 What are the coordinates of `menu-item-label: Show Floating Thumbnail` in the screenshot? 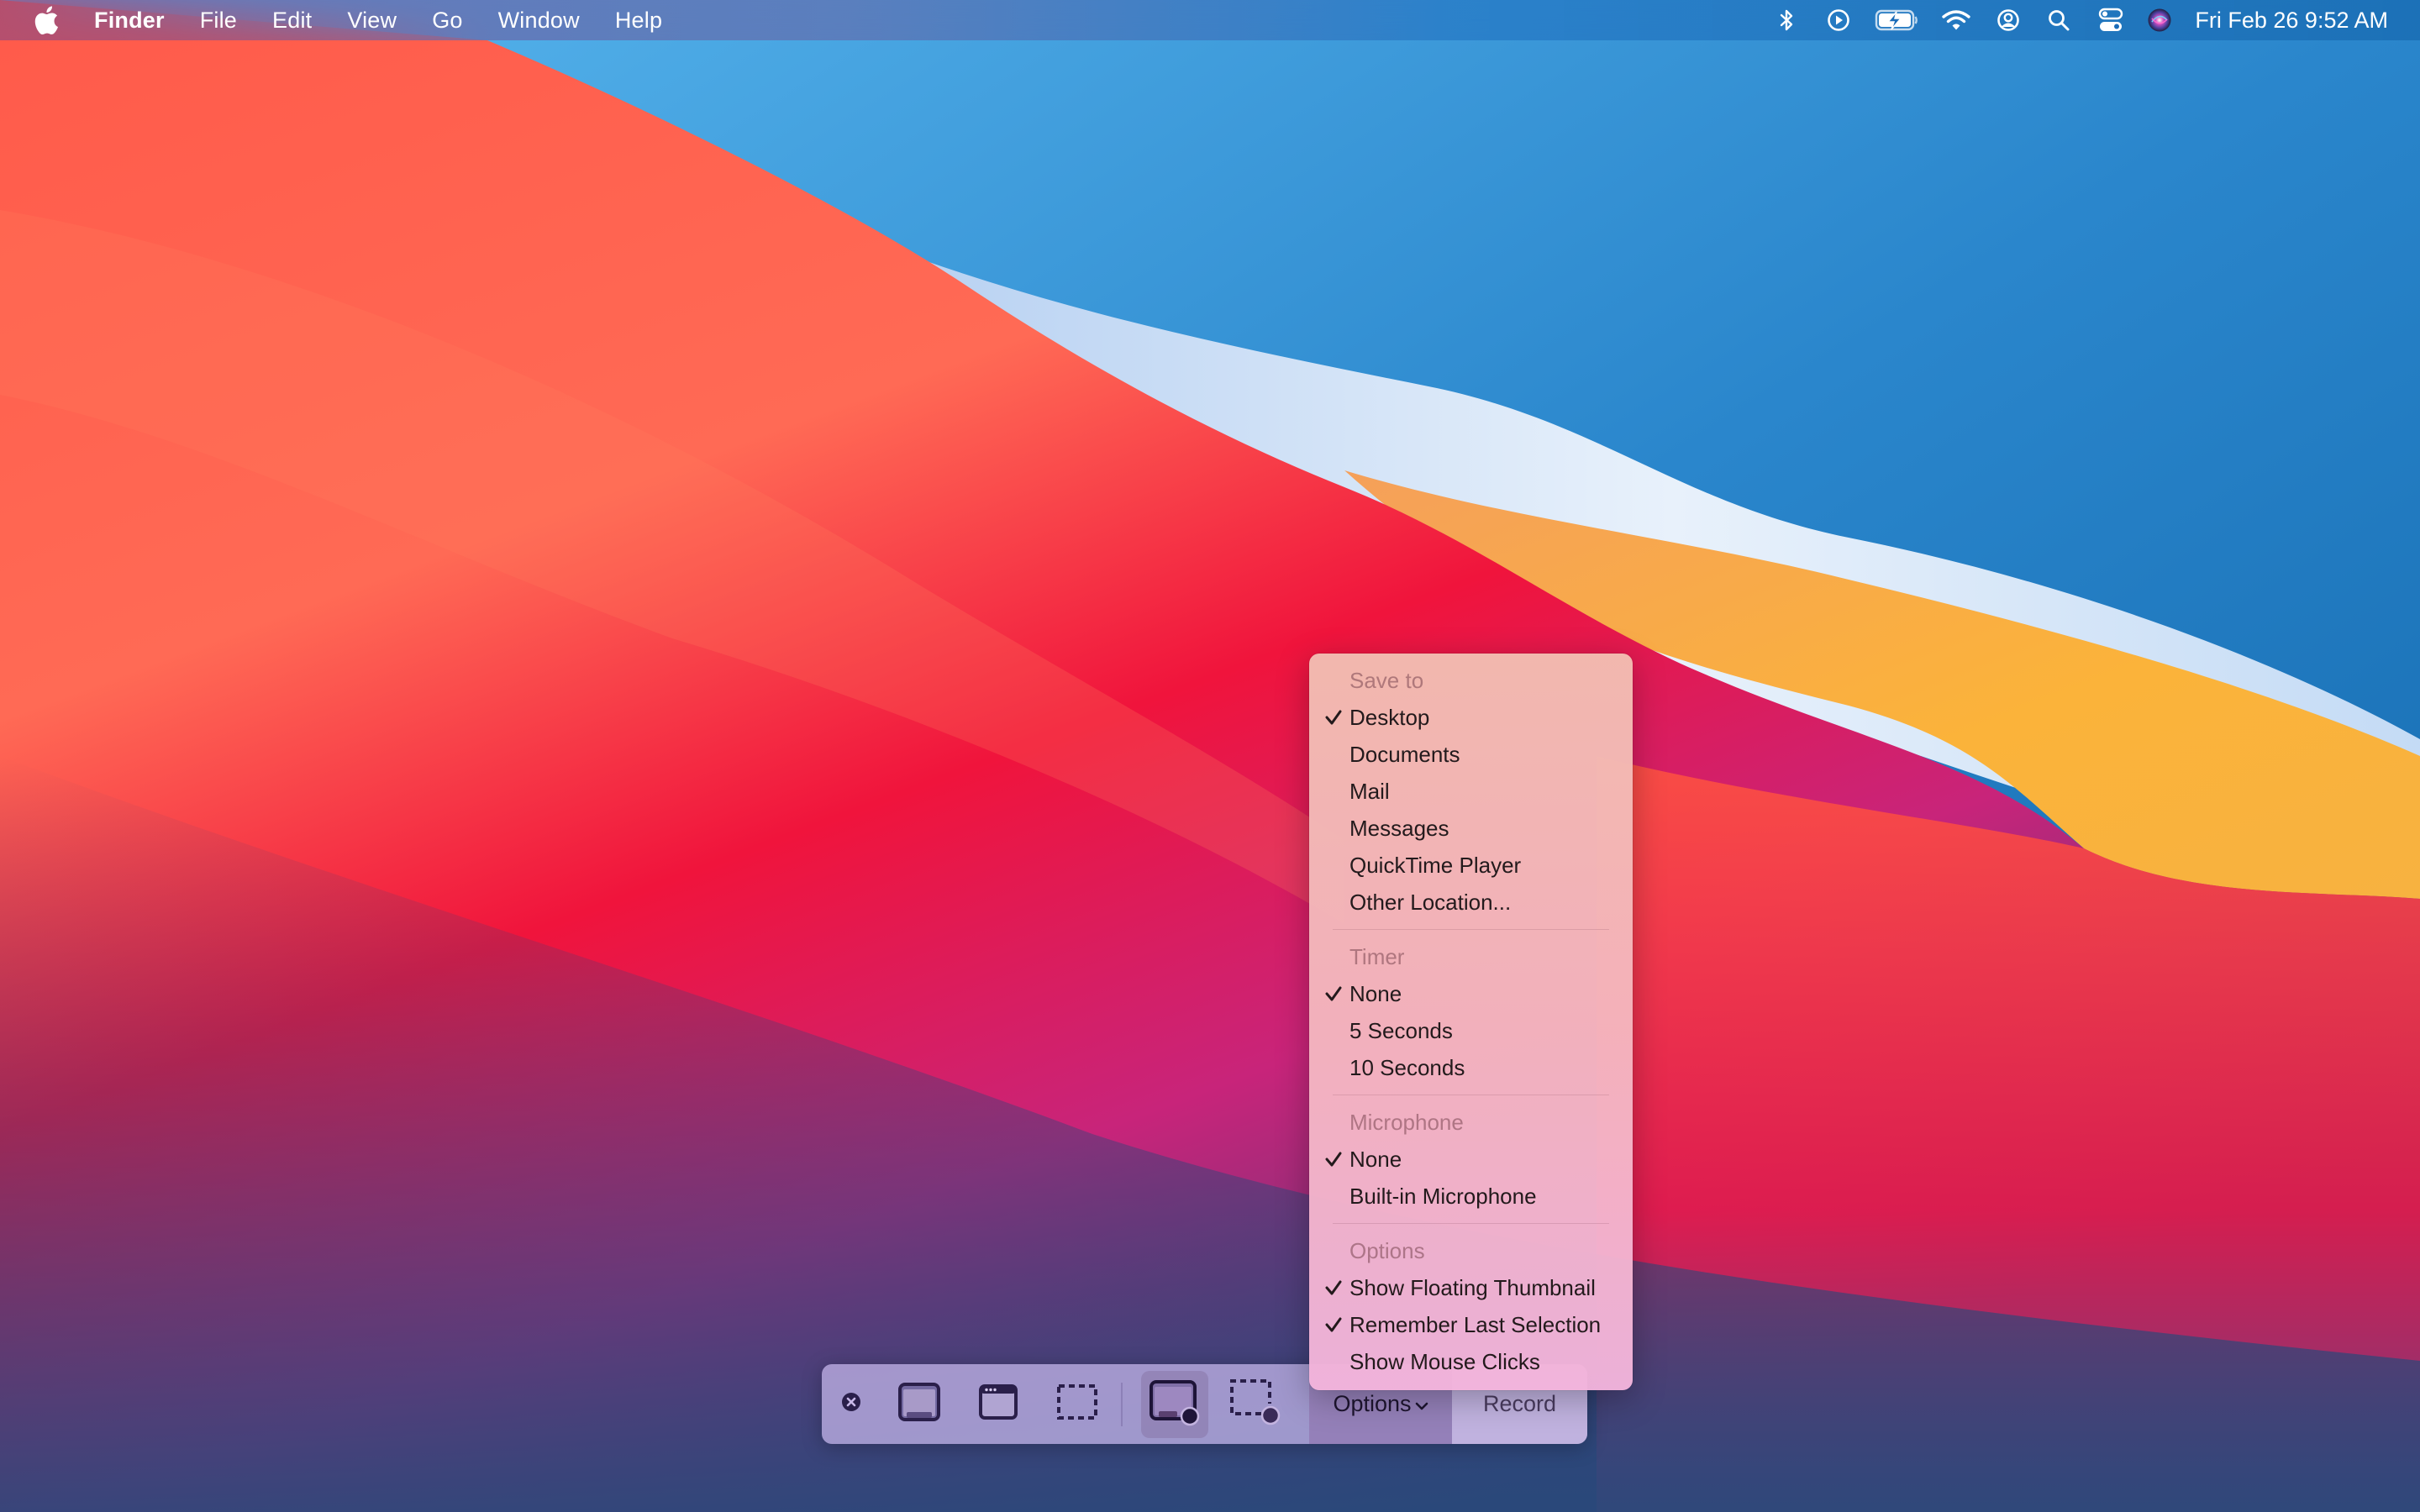 It's located at (1472, 1287).